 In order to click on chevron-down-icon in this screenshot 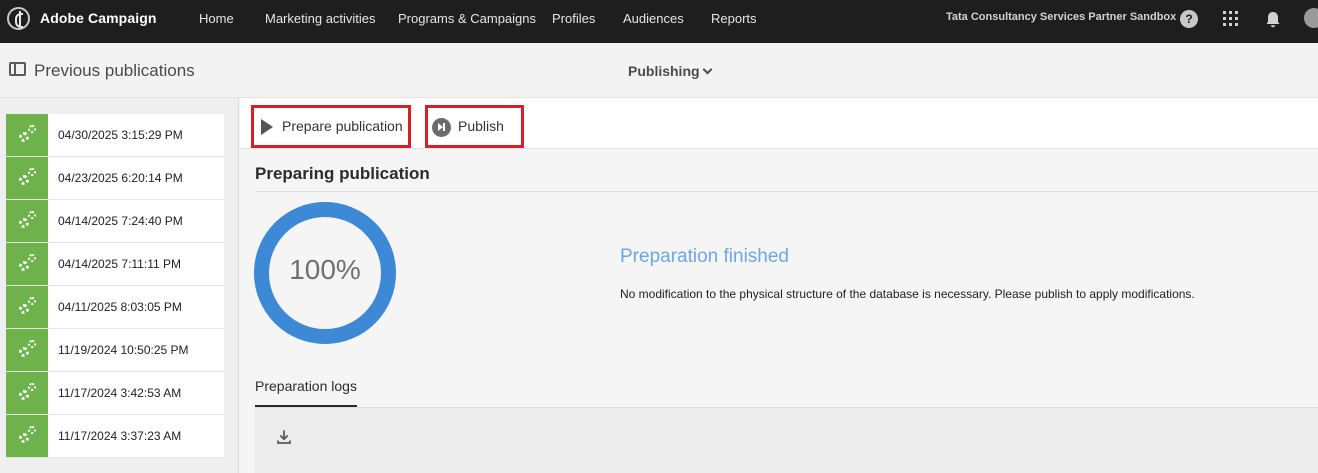, I will do `click(707, 69)`.